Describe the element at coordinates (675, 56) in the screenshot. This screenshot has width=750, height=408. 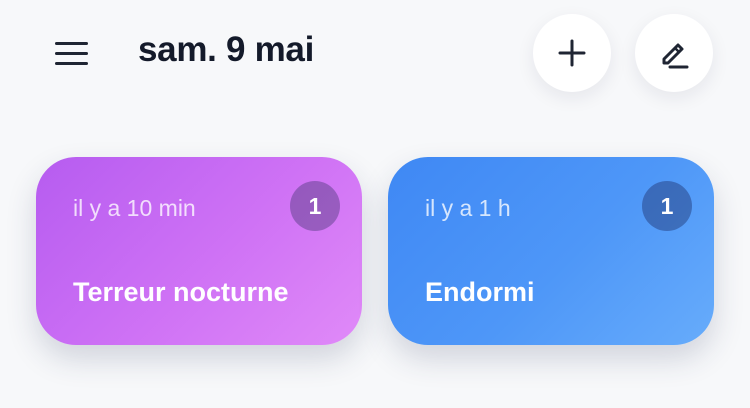
I see `pencil-icon` at that location.